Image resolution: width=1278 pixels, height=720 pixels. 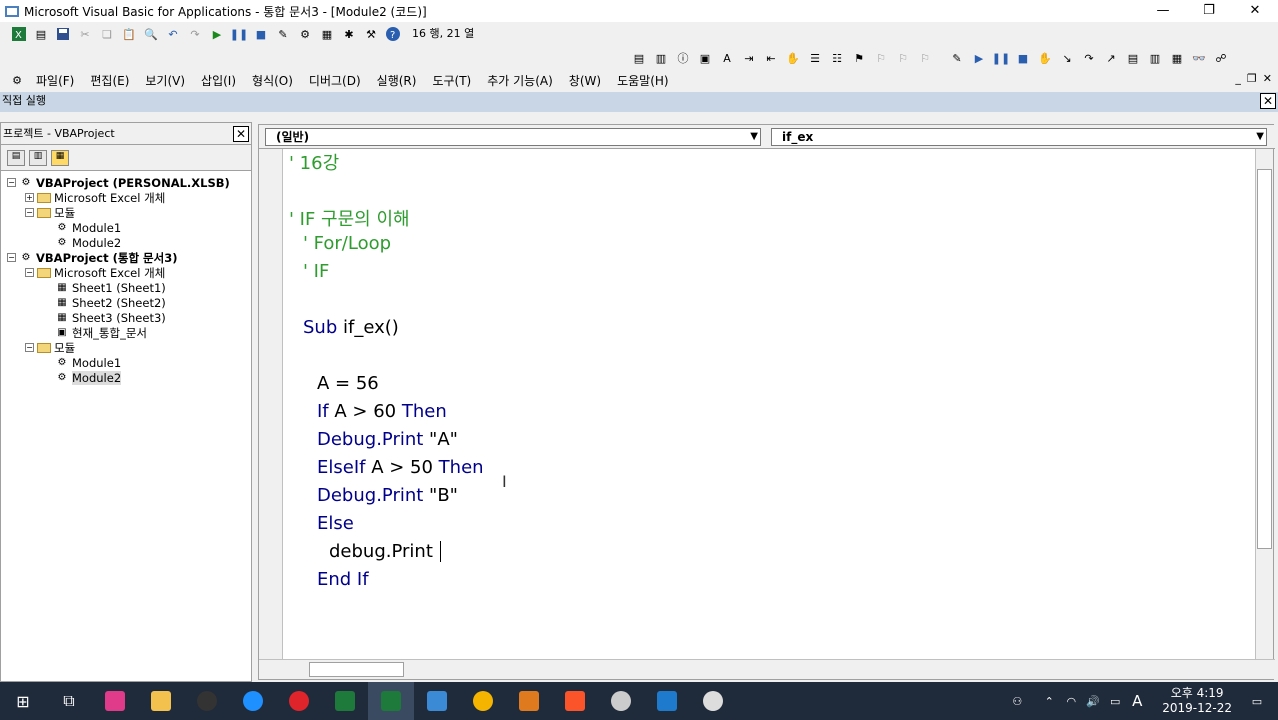 I want to click on properties-icon: ▦, so click(x=327, y=34).